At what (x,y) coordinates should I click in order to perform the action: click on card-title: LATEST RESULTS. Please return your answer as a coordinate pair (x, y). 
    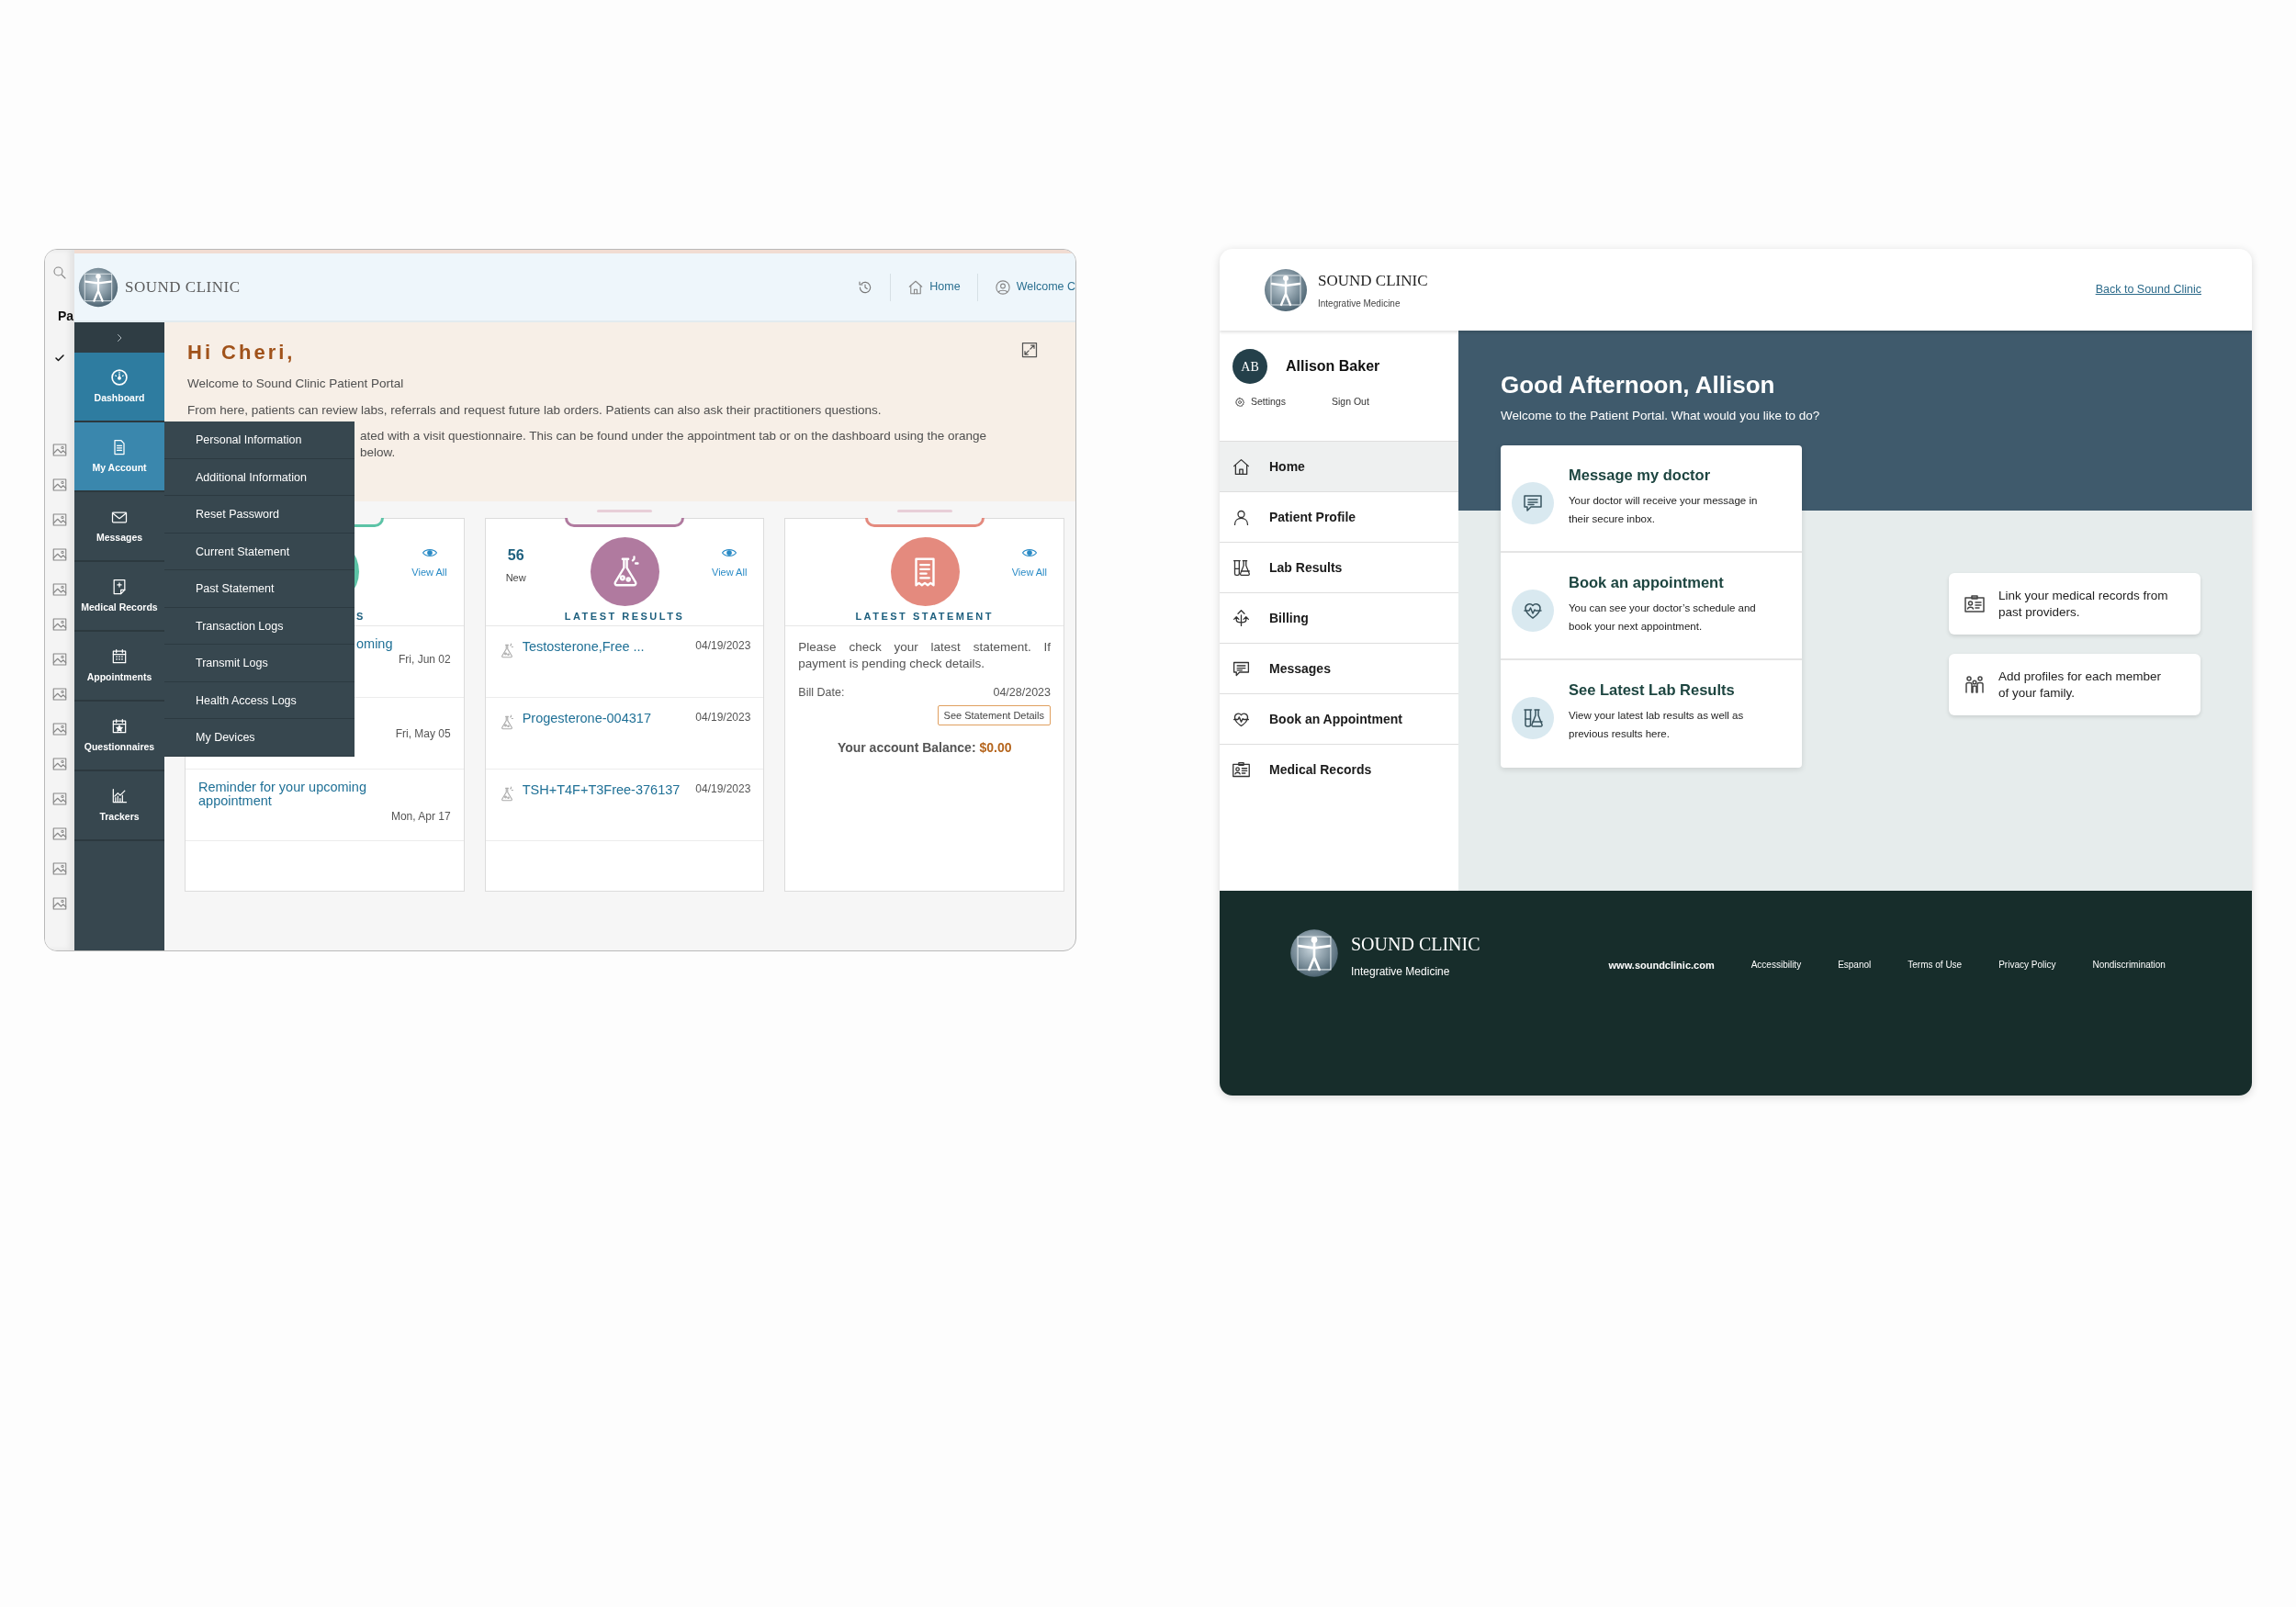
    Looking at the image, I should click on (624, 616).